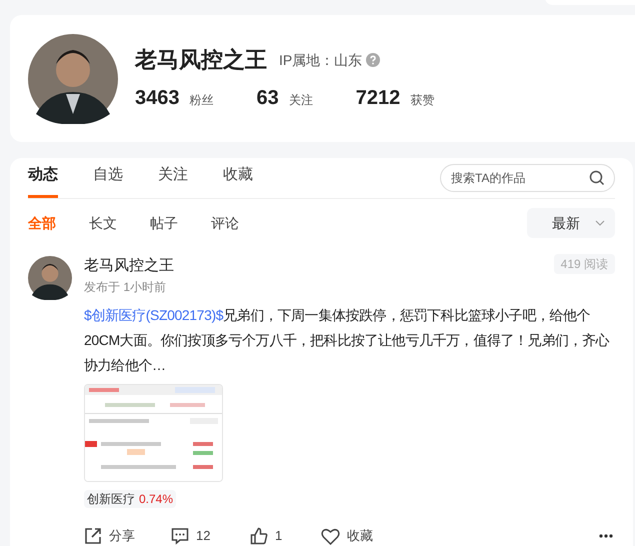 The width and height of the screenshot is (635, 546). What do you see at coordinates (164, 223) in the screenshot?
I see `filter-tab: 帖子` at bounding box center [164, 223].